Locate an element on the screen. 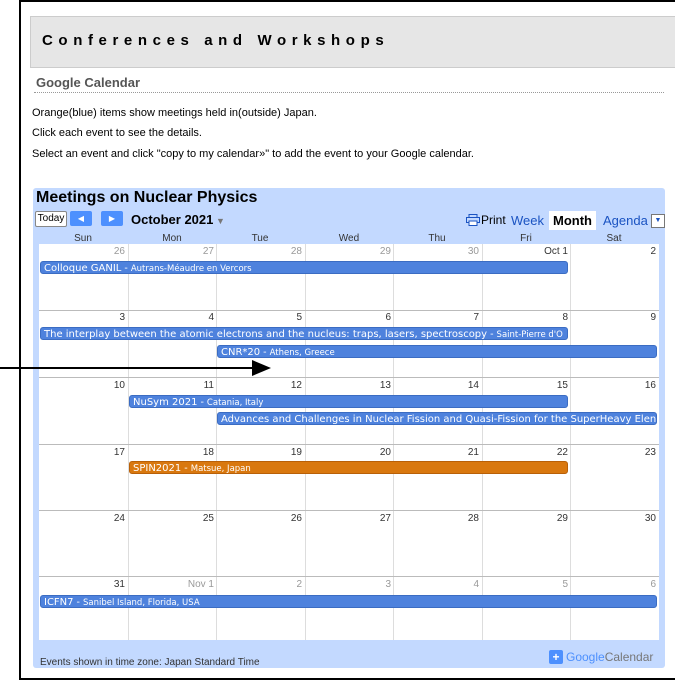 The width and height of the screenshot is (675, 680). weekday-header: Sat is located at coordinates (614, 238).